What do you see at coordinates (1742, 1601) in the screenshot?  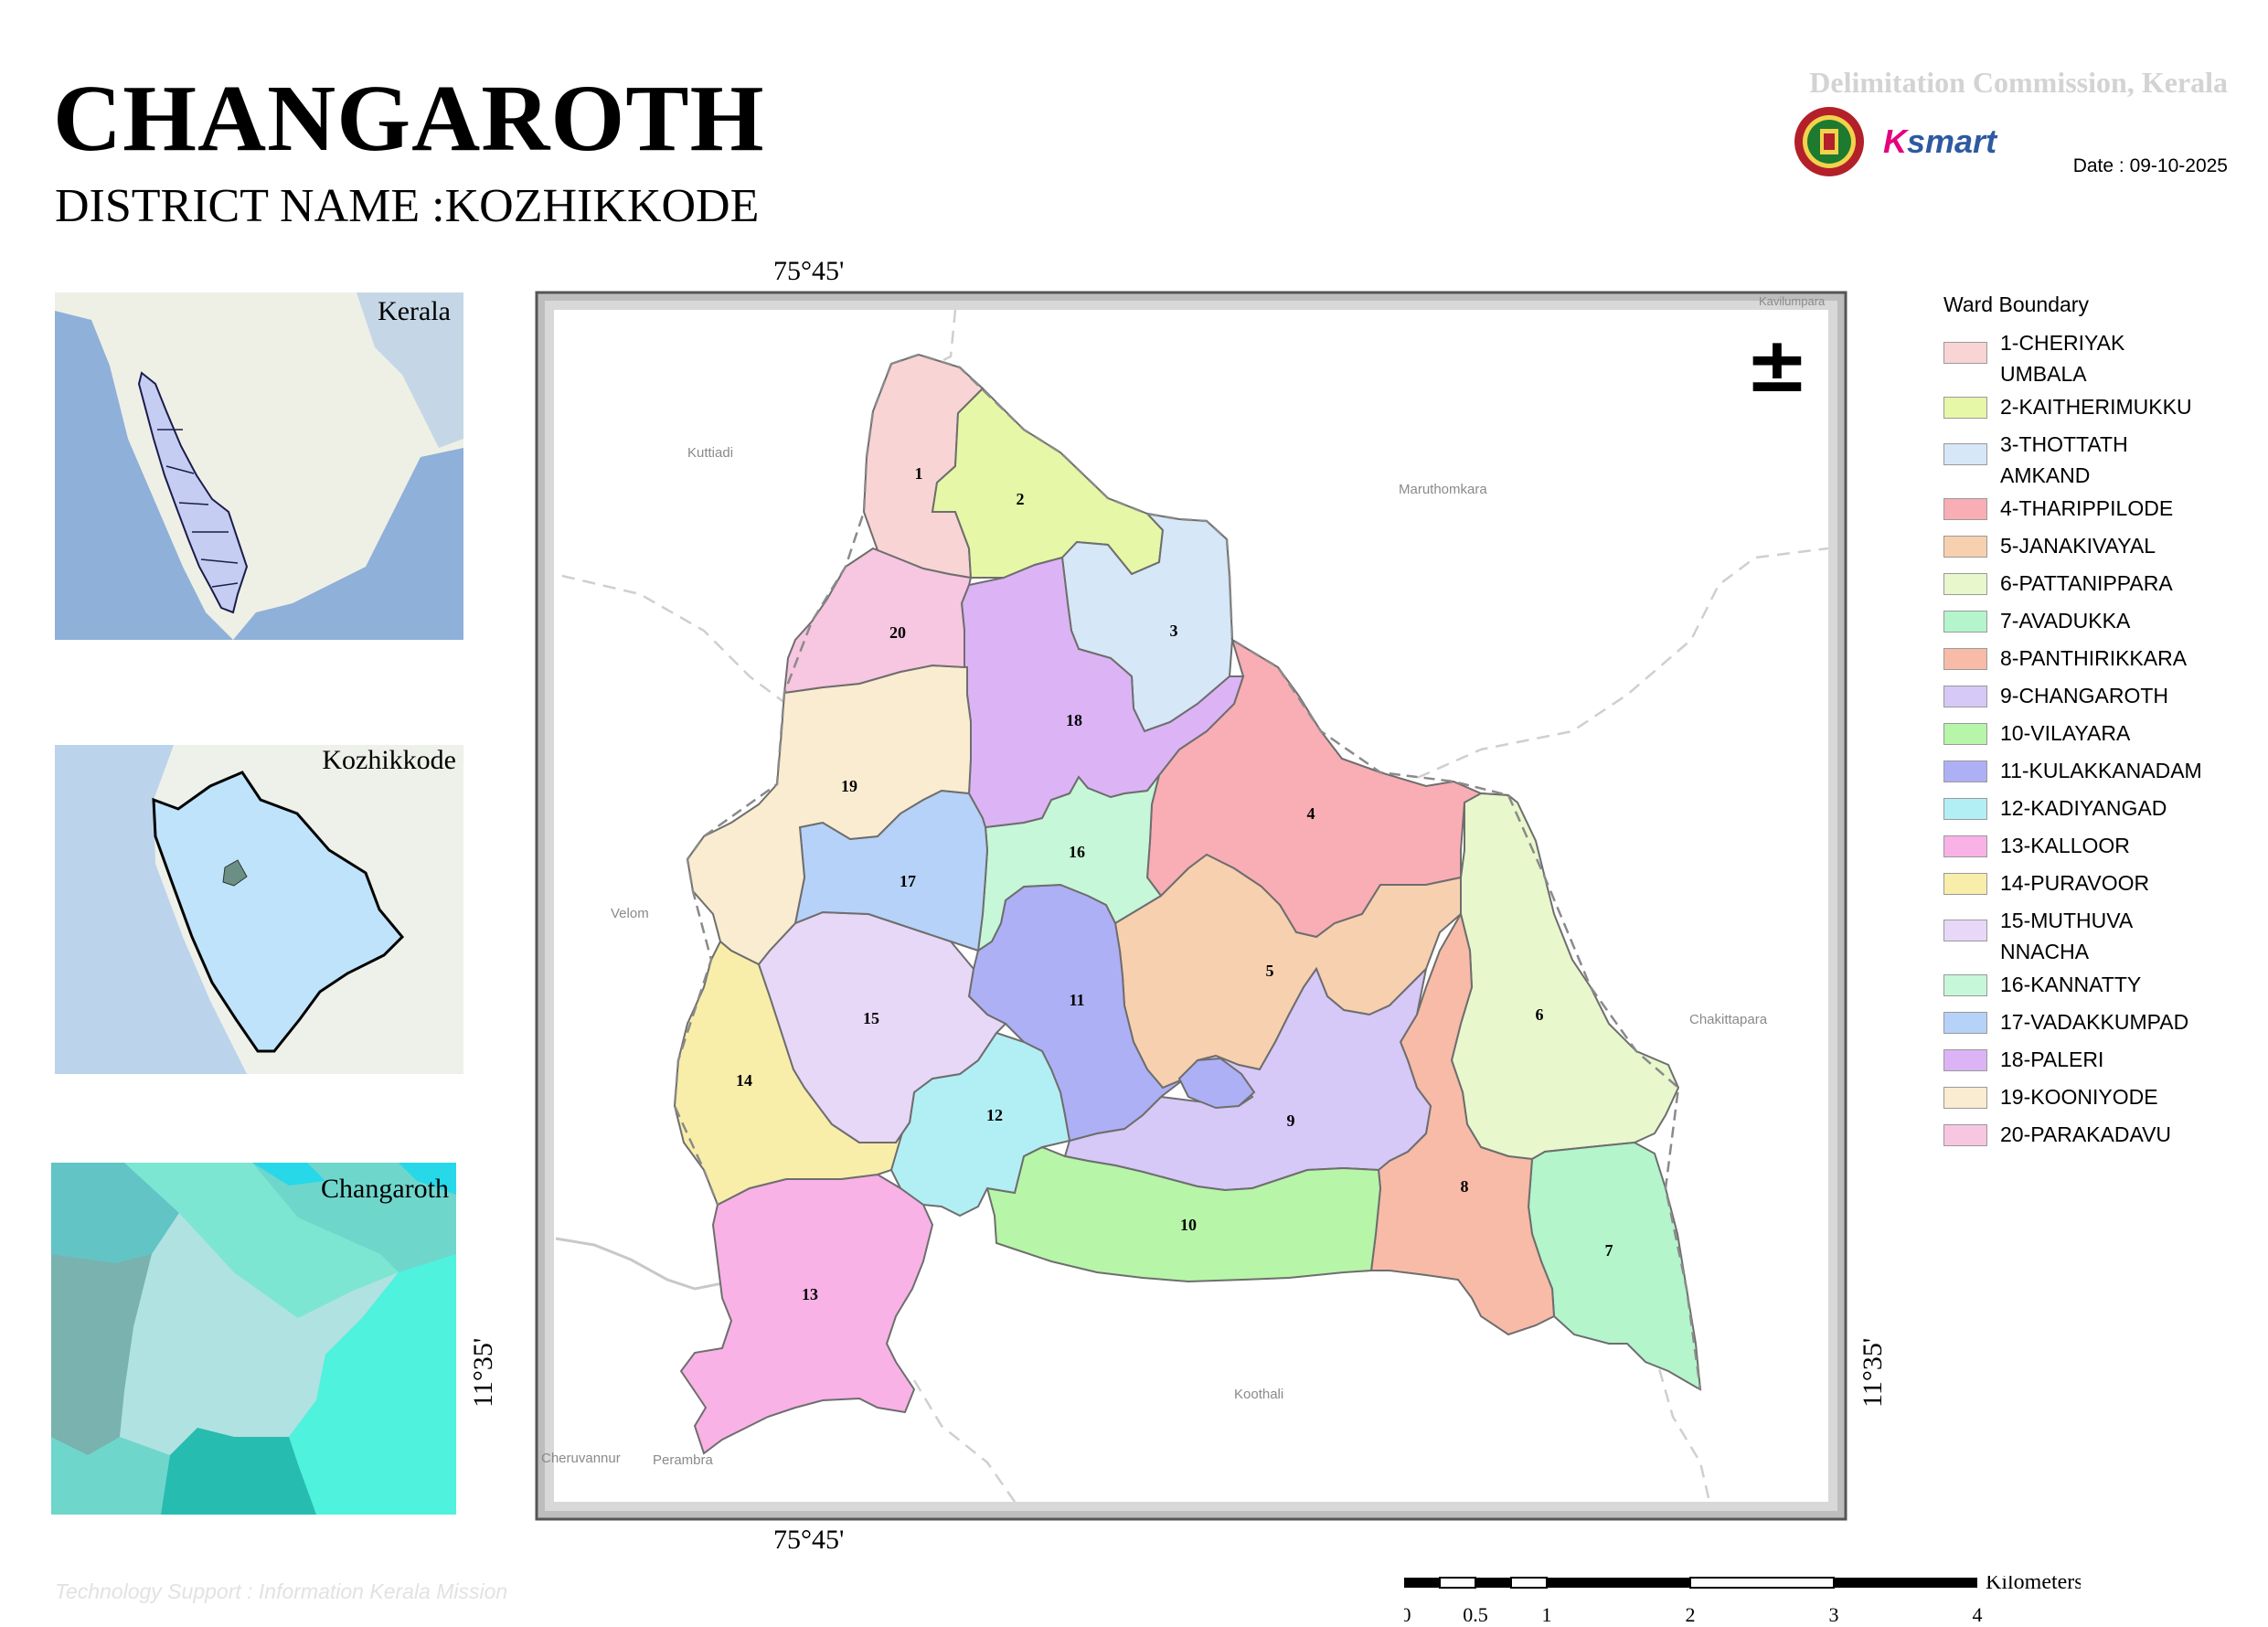 I see `scale-bar: Kilometers 0 0.5 1 2 3 4` at bounding box center [1742, 1601].